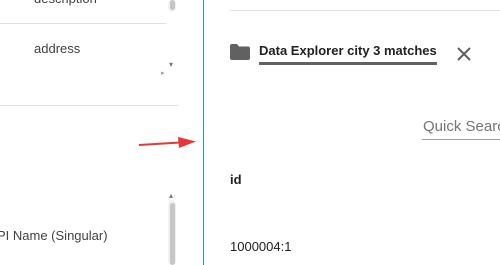 The width and height of the screenshot is (500, 265). What do you see at coordinates (461, 126) in the screenshot?
I see `quick-search-input` at bounding box center [461, 126].